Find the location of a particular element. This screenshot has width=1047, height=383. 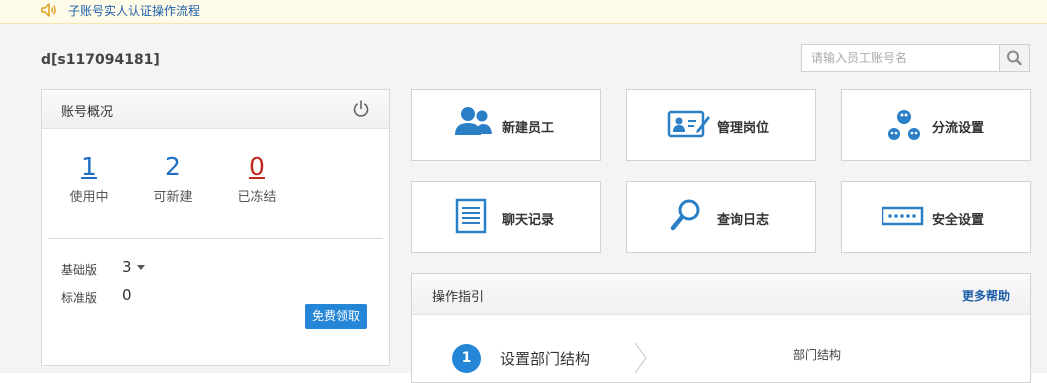

search-button is located at coordinates (1014, 58).